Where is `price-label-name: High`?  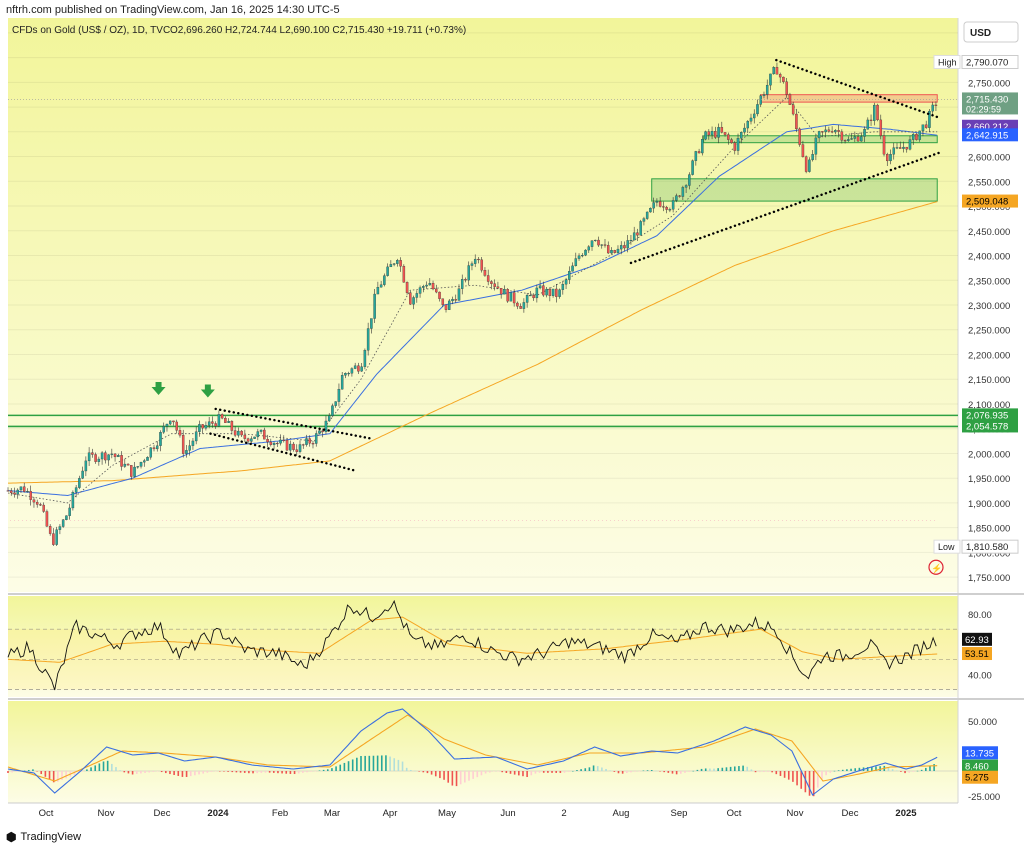 price-label-name: High is located at coordinates (947, 62).